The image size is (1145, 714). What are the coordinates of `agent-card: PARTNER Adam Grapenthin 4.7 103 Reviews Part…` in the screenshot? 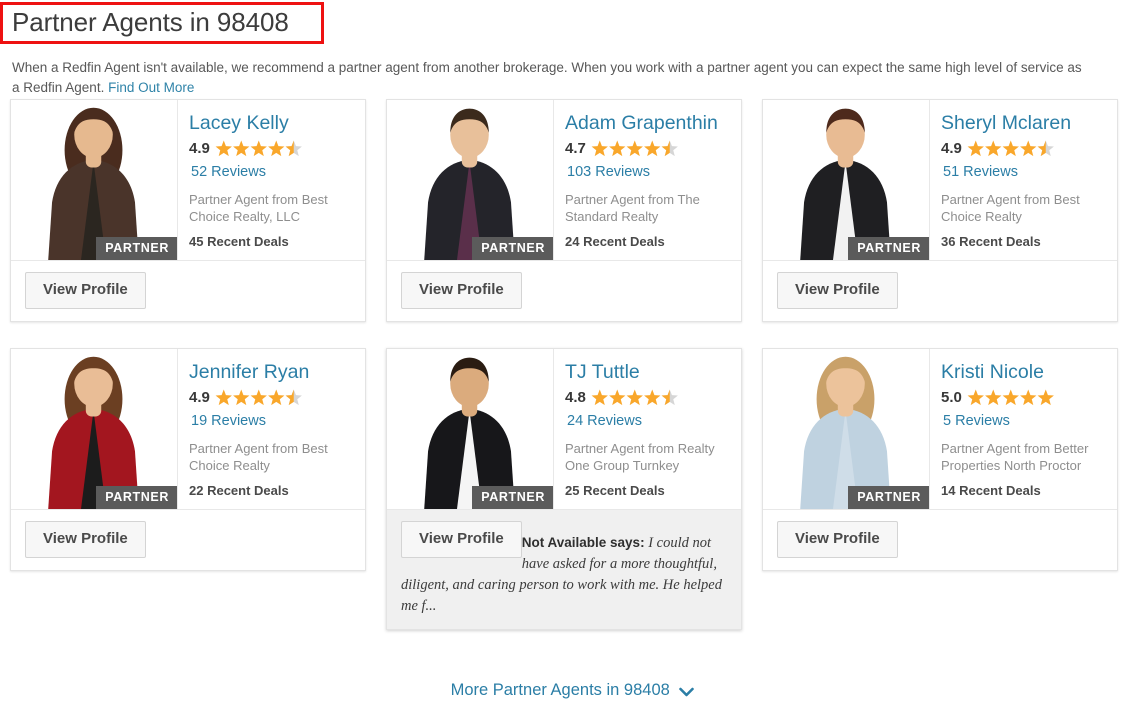 It's located at (564, 210).